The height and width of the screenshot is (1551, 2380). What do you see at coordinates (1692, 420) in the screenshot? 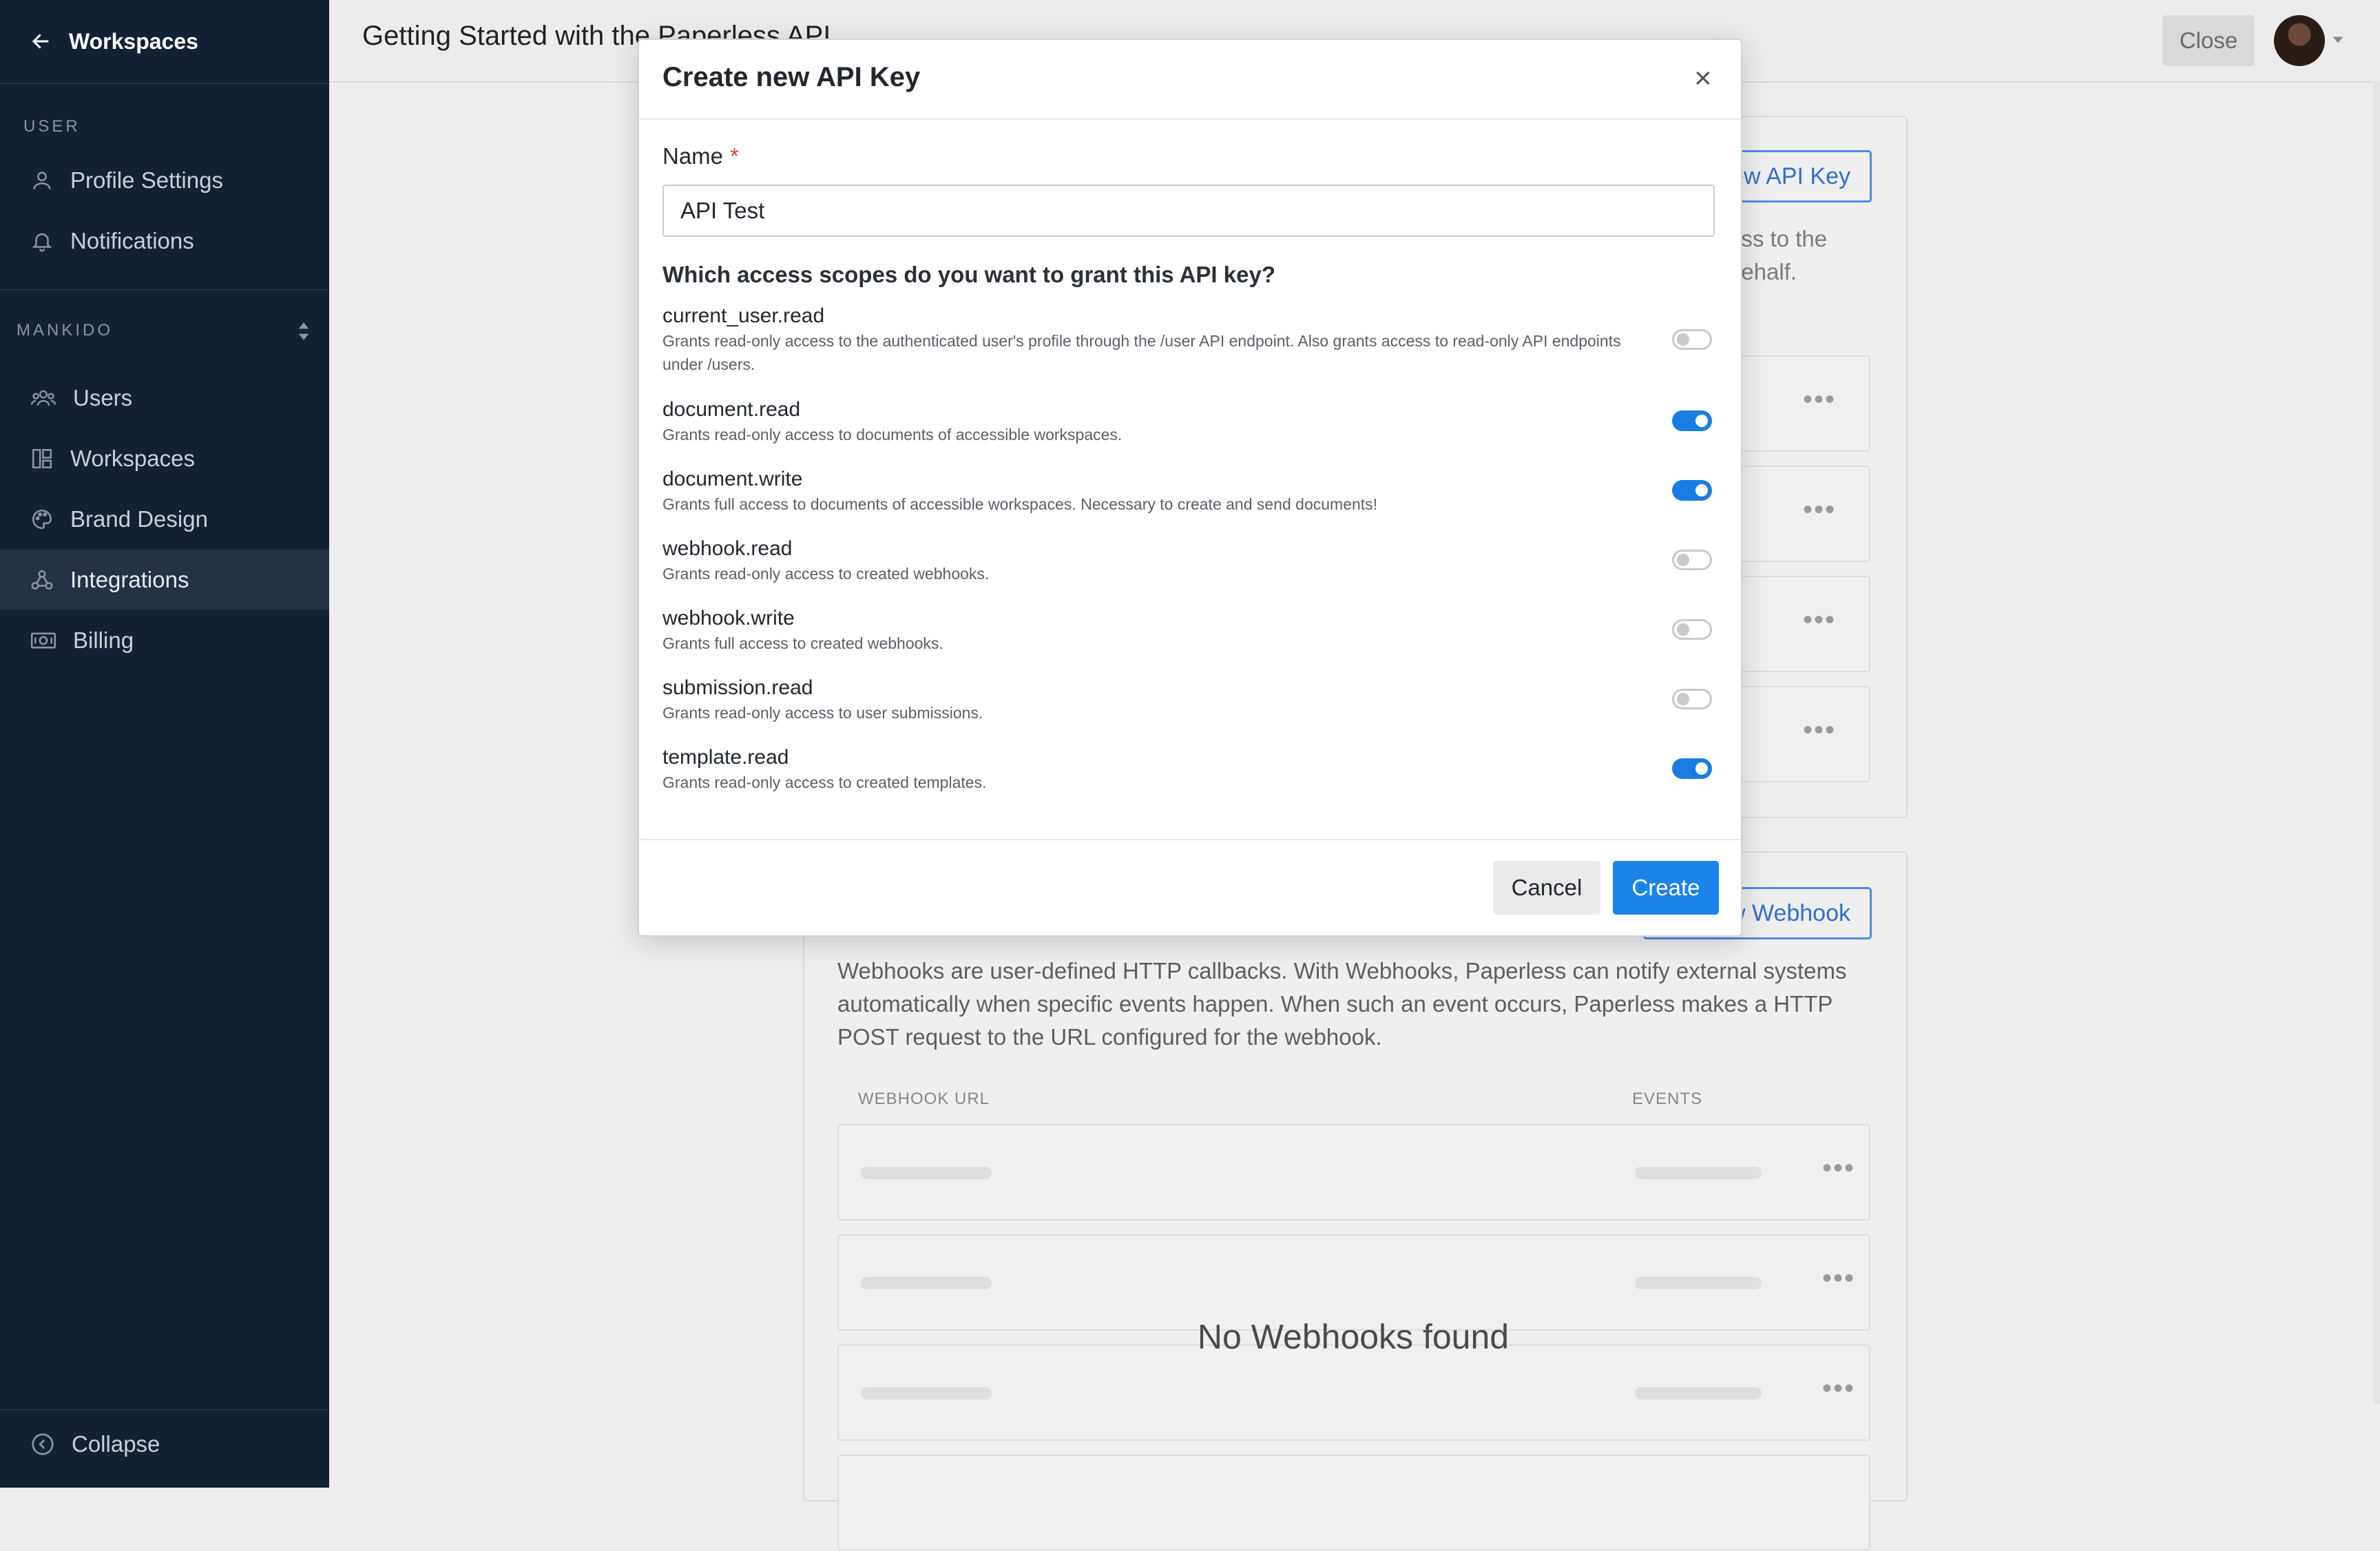
I see `scope-toggle-document-read` at bounding box center [1692, 420].